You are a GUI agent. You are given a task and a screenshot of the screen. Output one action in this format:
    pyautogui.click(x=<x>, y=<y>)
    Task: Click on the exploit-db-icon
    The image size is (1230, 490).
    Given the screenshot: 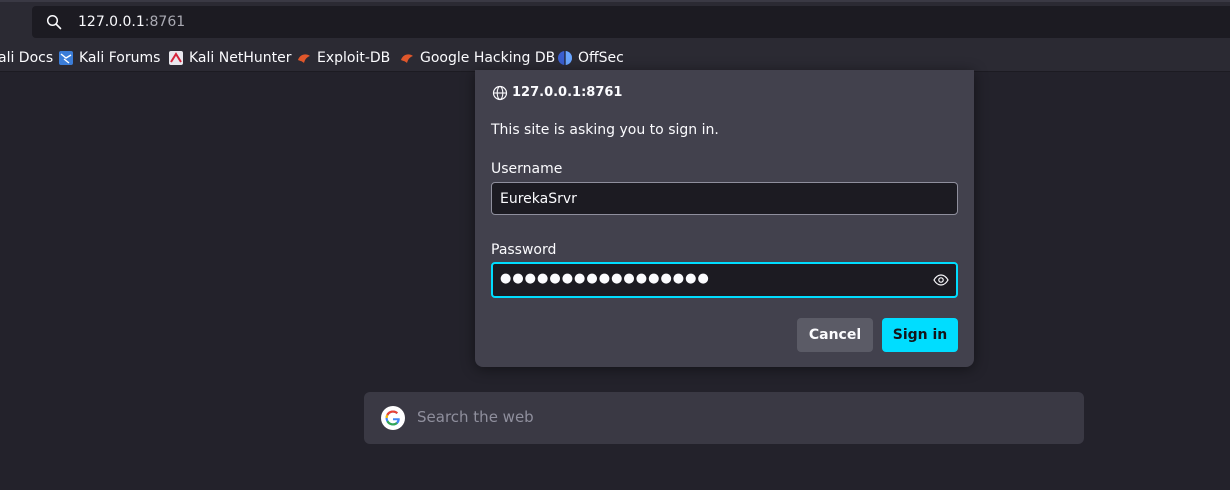 What is the action you would take?
    pyautogui.click(x=304, y=58)
    